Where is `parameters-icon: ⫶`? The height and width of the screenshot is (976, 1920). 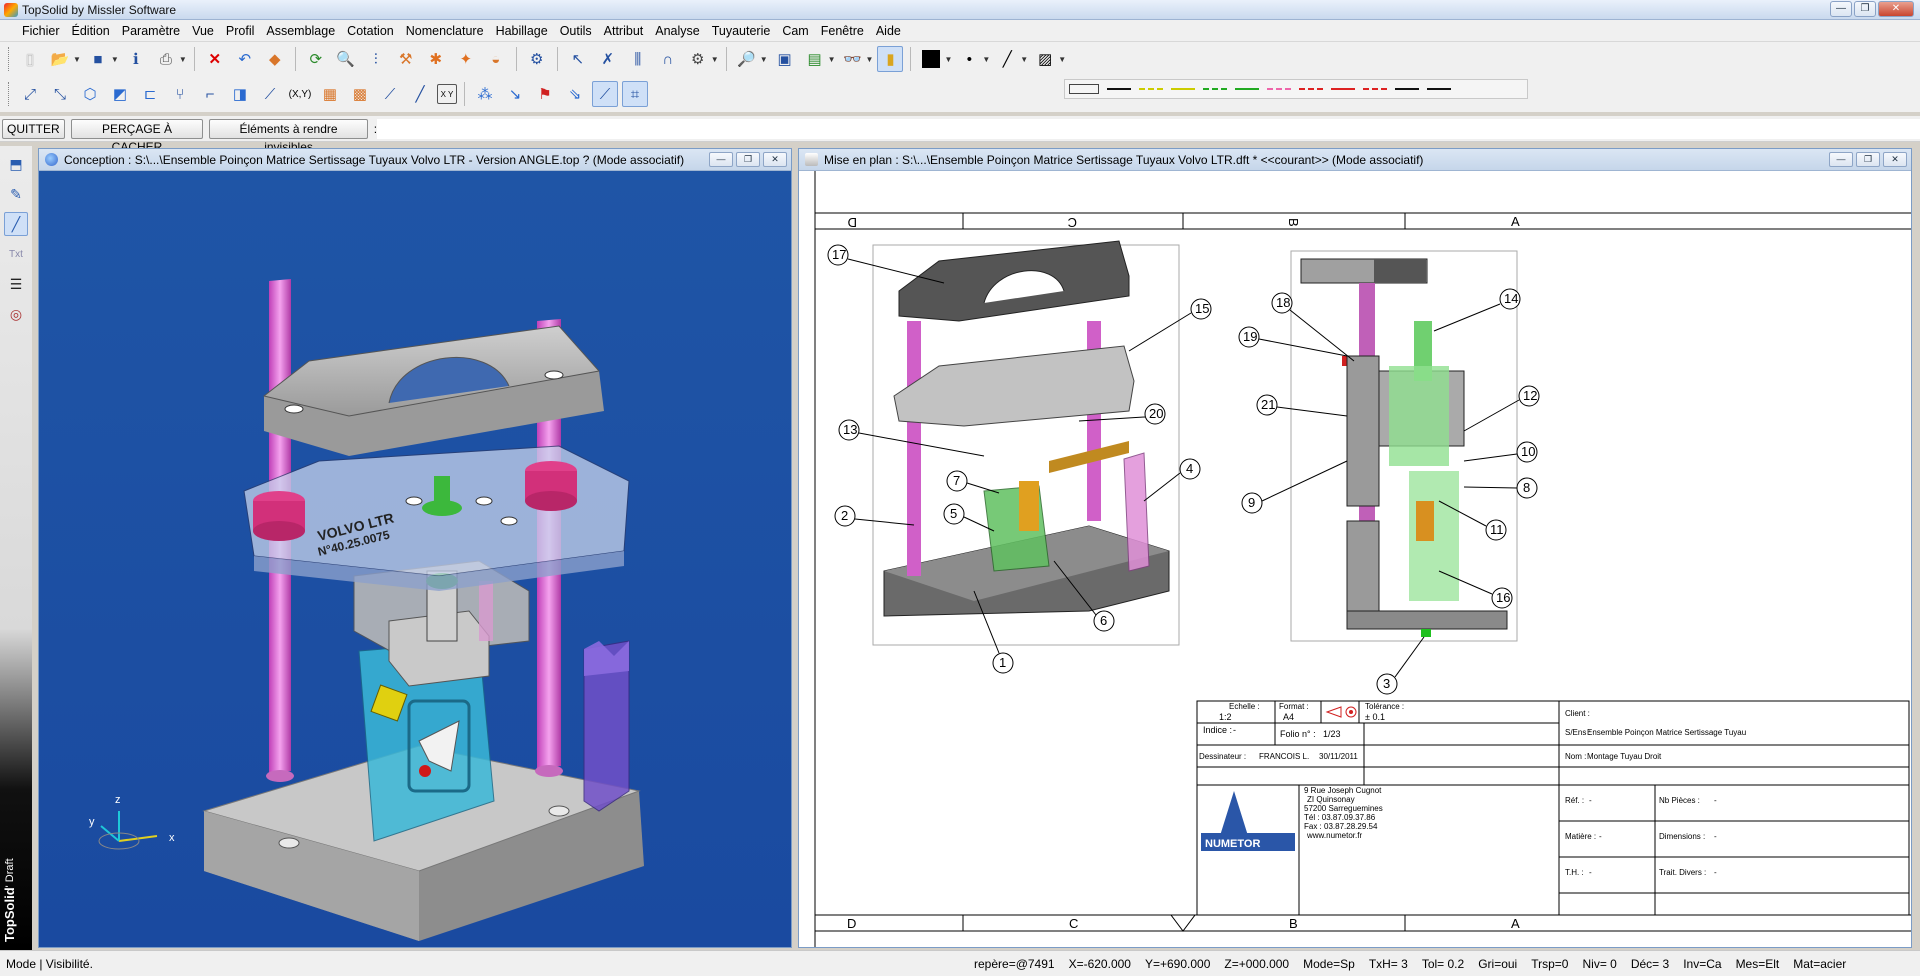
parameters-icon: ⫶ is located at coordinates (376, 59).